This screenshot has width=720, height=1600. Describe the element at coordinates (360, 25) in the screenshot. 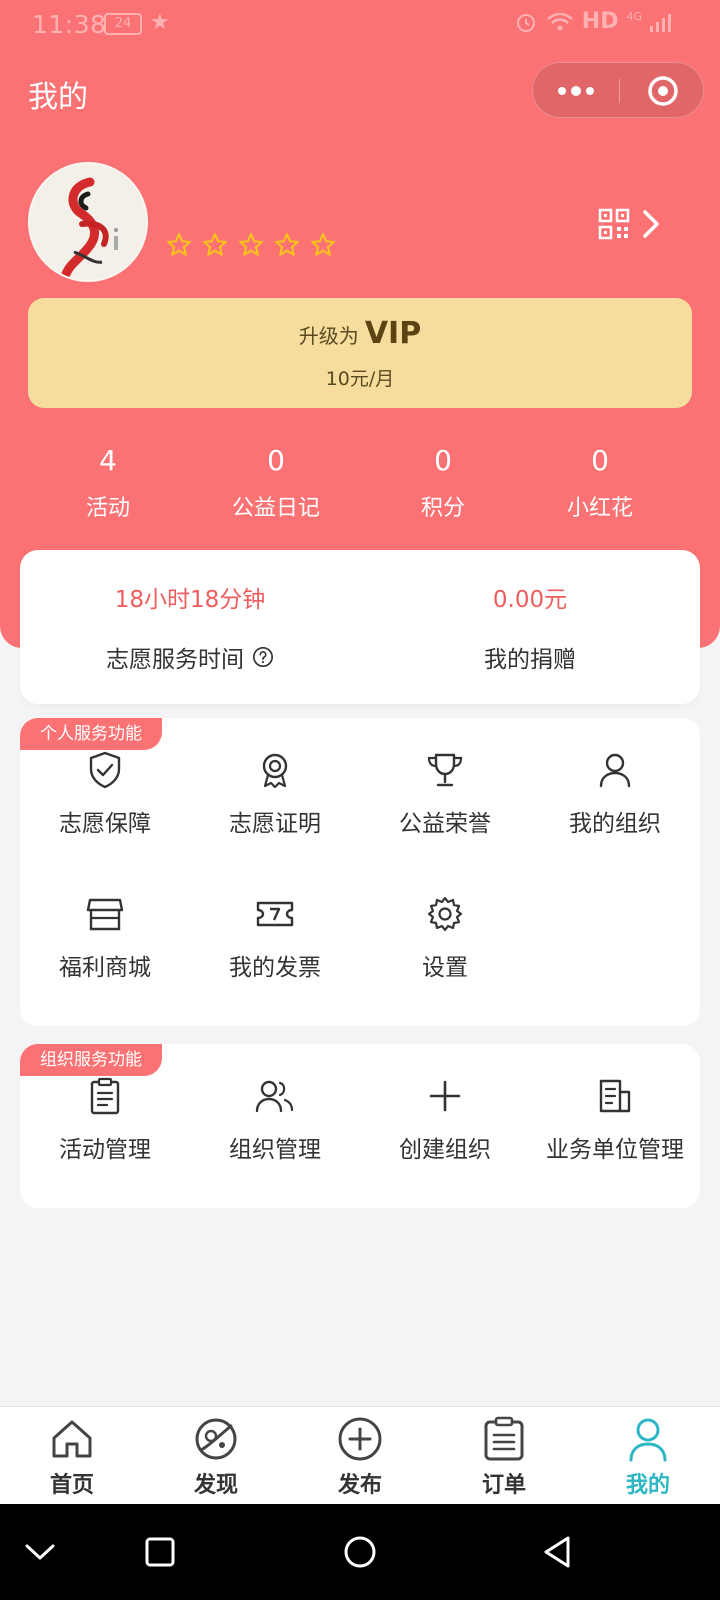

I see `status-bar: 11:38 24 ★ HD 4G` at that location.